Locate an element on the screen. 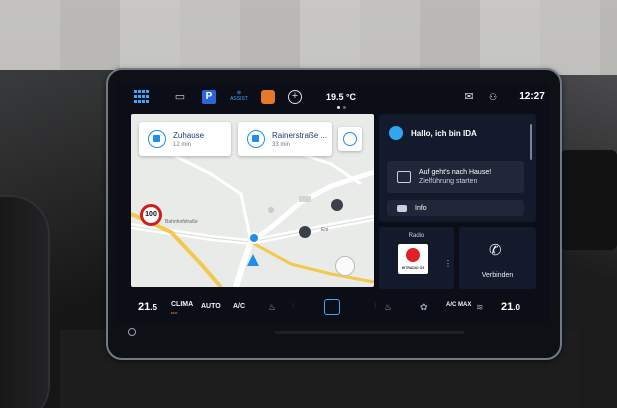  assist-label: ASSIST is located at coordinates (239, 99).